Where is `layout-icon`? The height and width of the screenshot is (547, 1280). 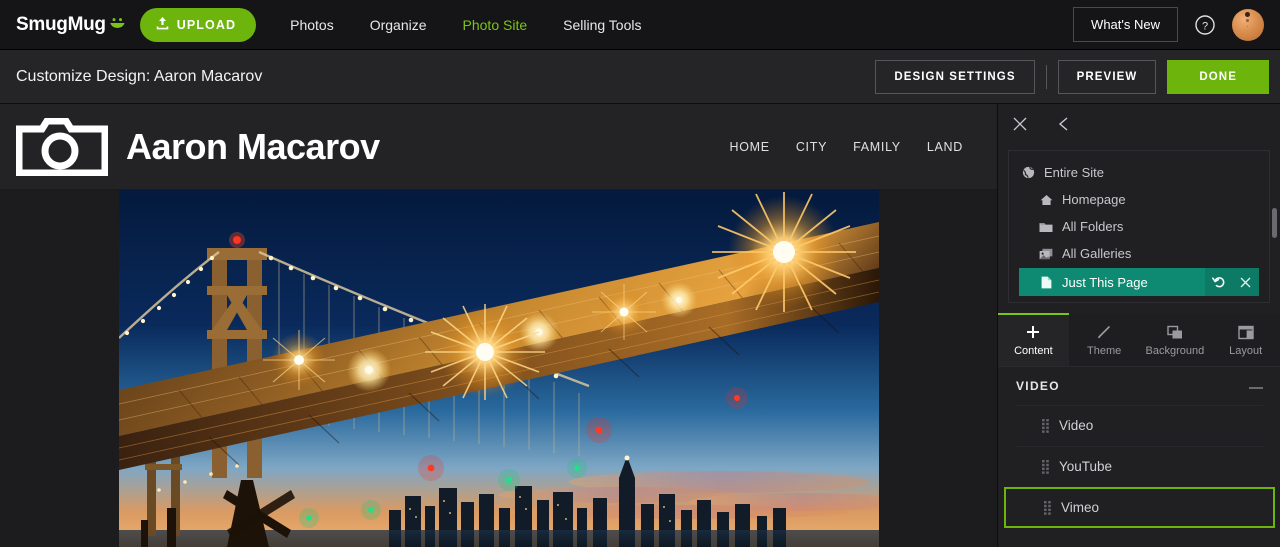 layout-icon is located at coordinates (1245, 332).